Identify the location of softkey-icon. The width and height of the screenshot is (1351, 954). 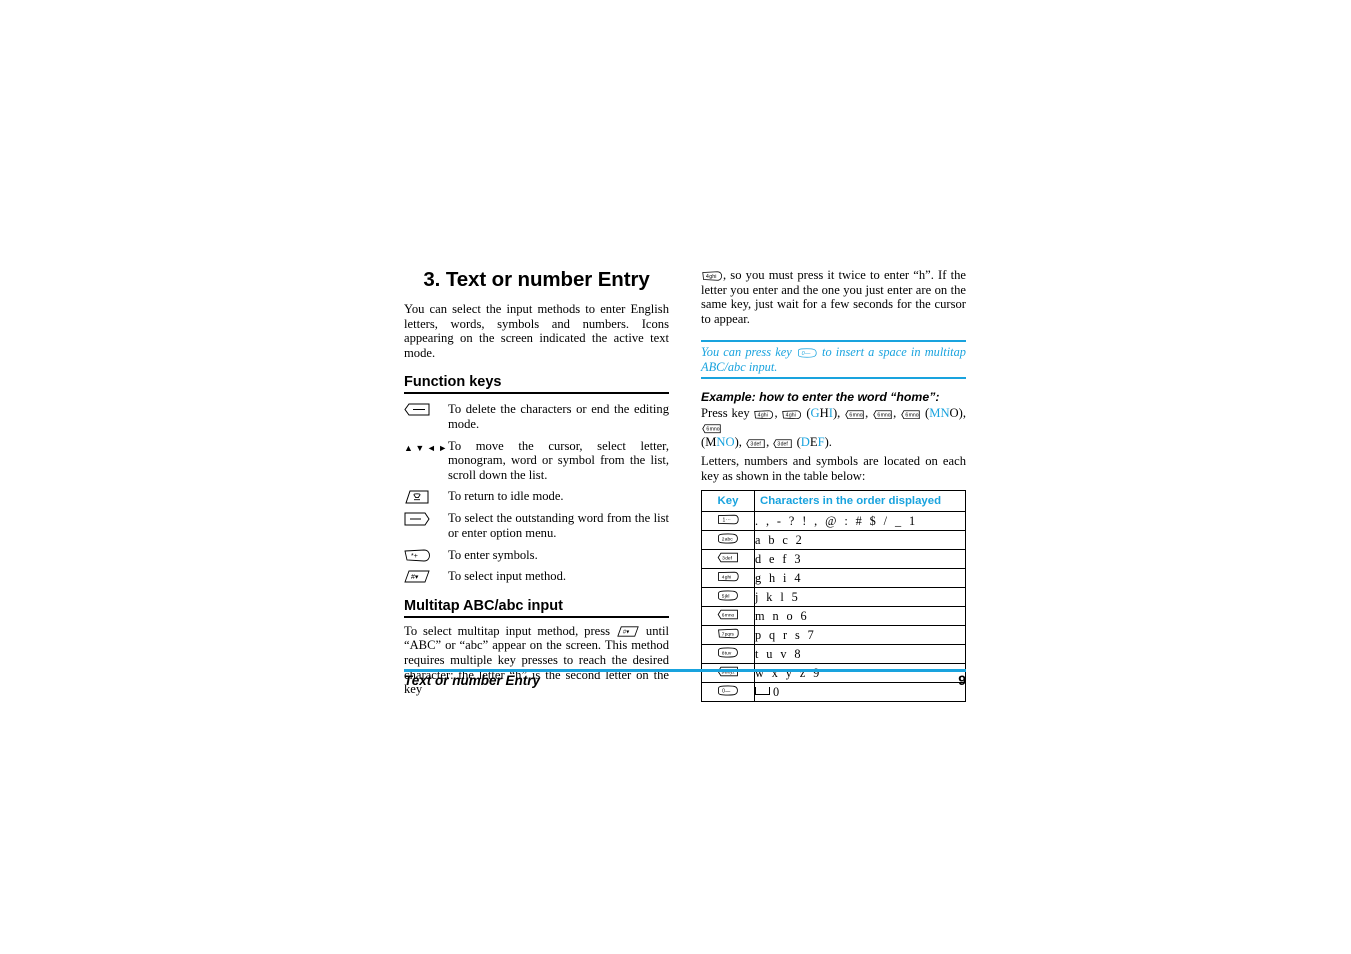
(426, 518).